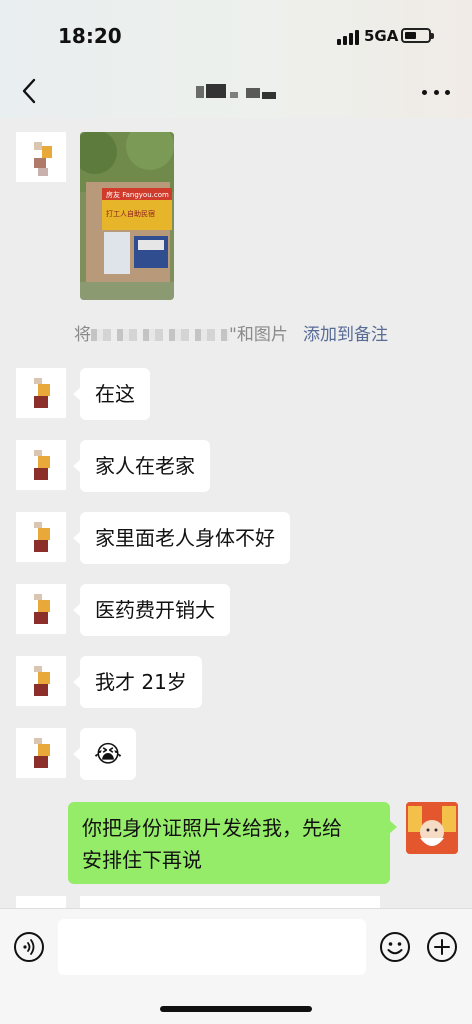 The height and width of the screenshot is (1024, 472). Describe the element at coordinates (181, 538) in the screenshot. I see `message-bubble: 家里面老人身体不好` at that location.